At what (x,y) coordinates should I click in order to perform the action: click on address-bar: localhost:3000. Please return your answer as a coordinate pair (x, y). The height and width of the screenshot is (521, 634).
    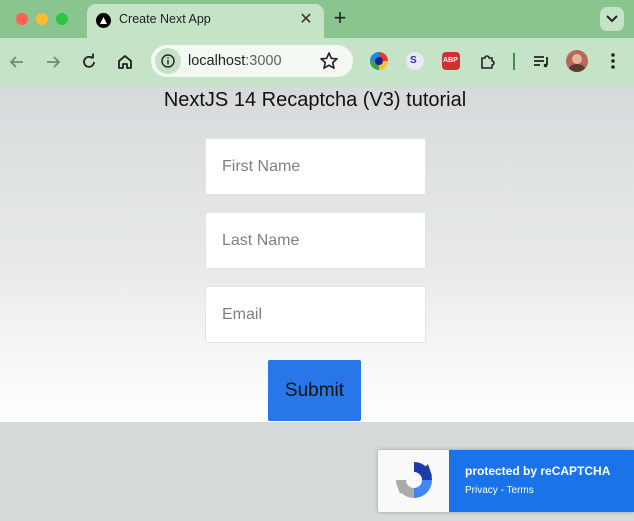
    Looking at the image, I should click on (252, 61).